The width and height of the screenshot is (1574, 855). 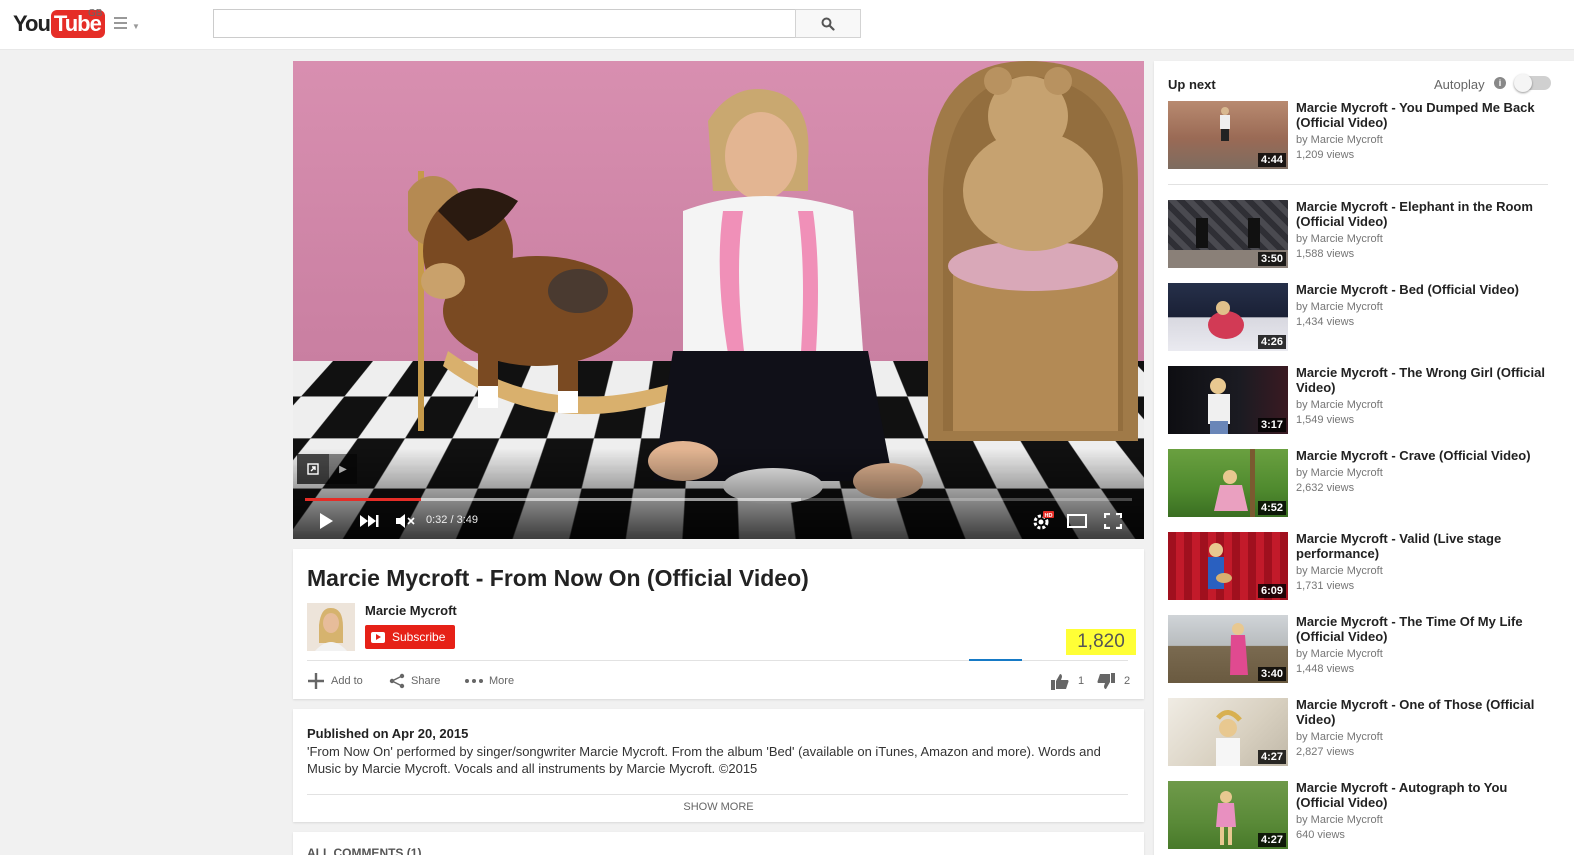 What do you see at coordinates (1325, 420) in the screenshot?
I see `video-views: 1,549 views` at bounding box center [1325, 420].